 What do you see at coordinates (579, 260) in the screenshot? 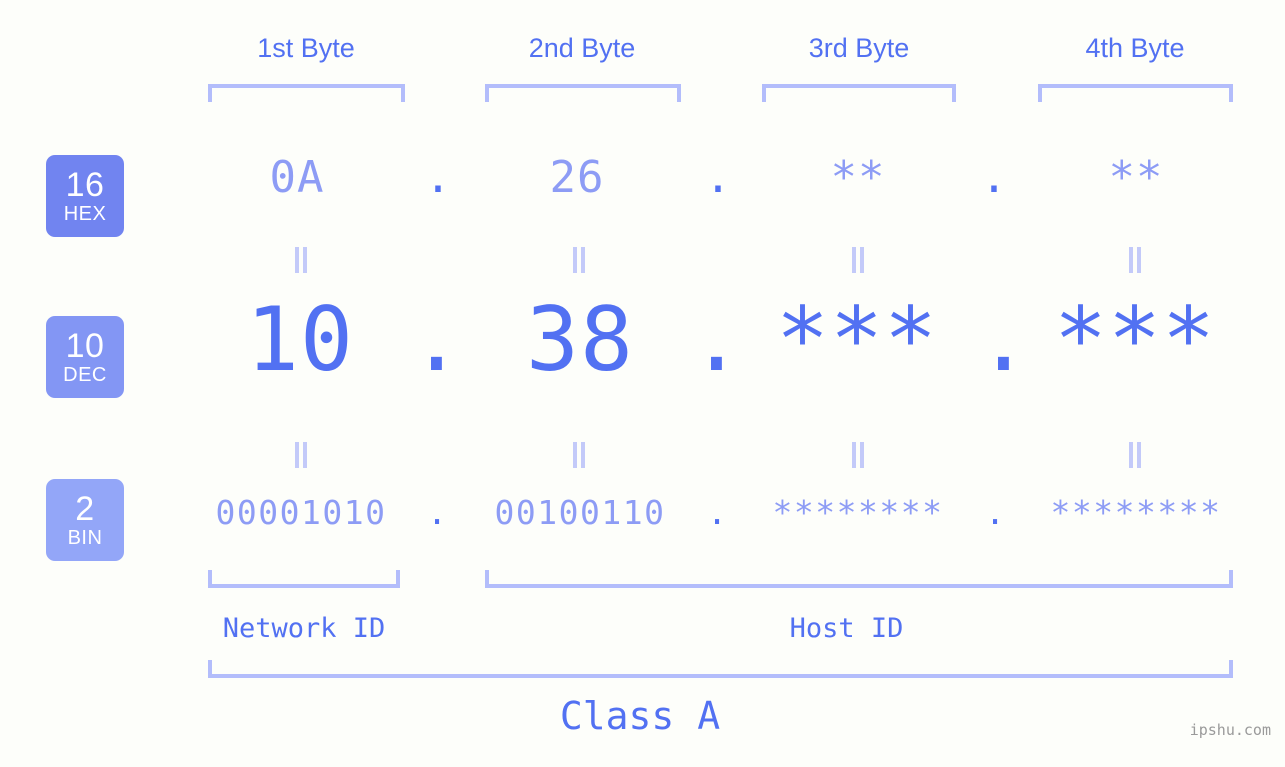
I see `equals-connector-icon-2-hex-dec` at bounding box center [579, 260].